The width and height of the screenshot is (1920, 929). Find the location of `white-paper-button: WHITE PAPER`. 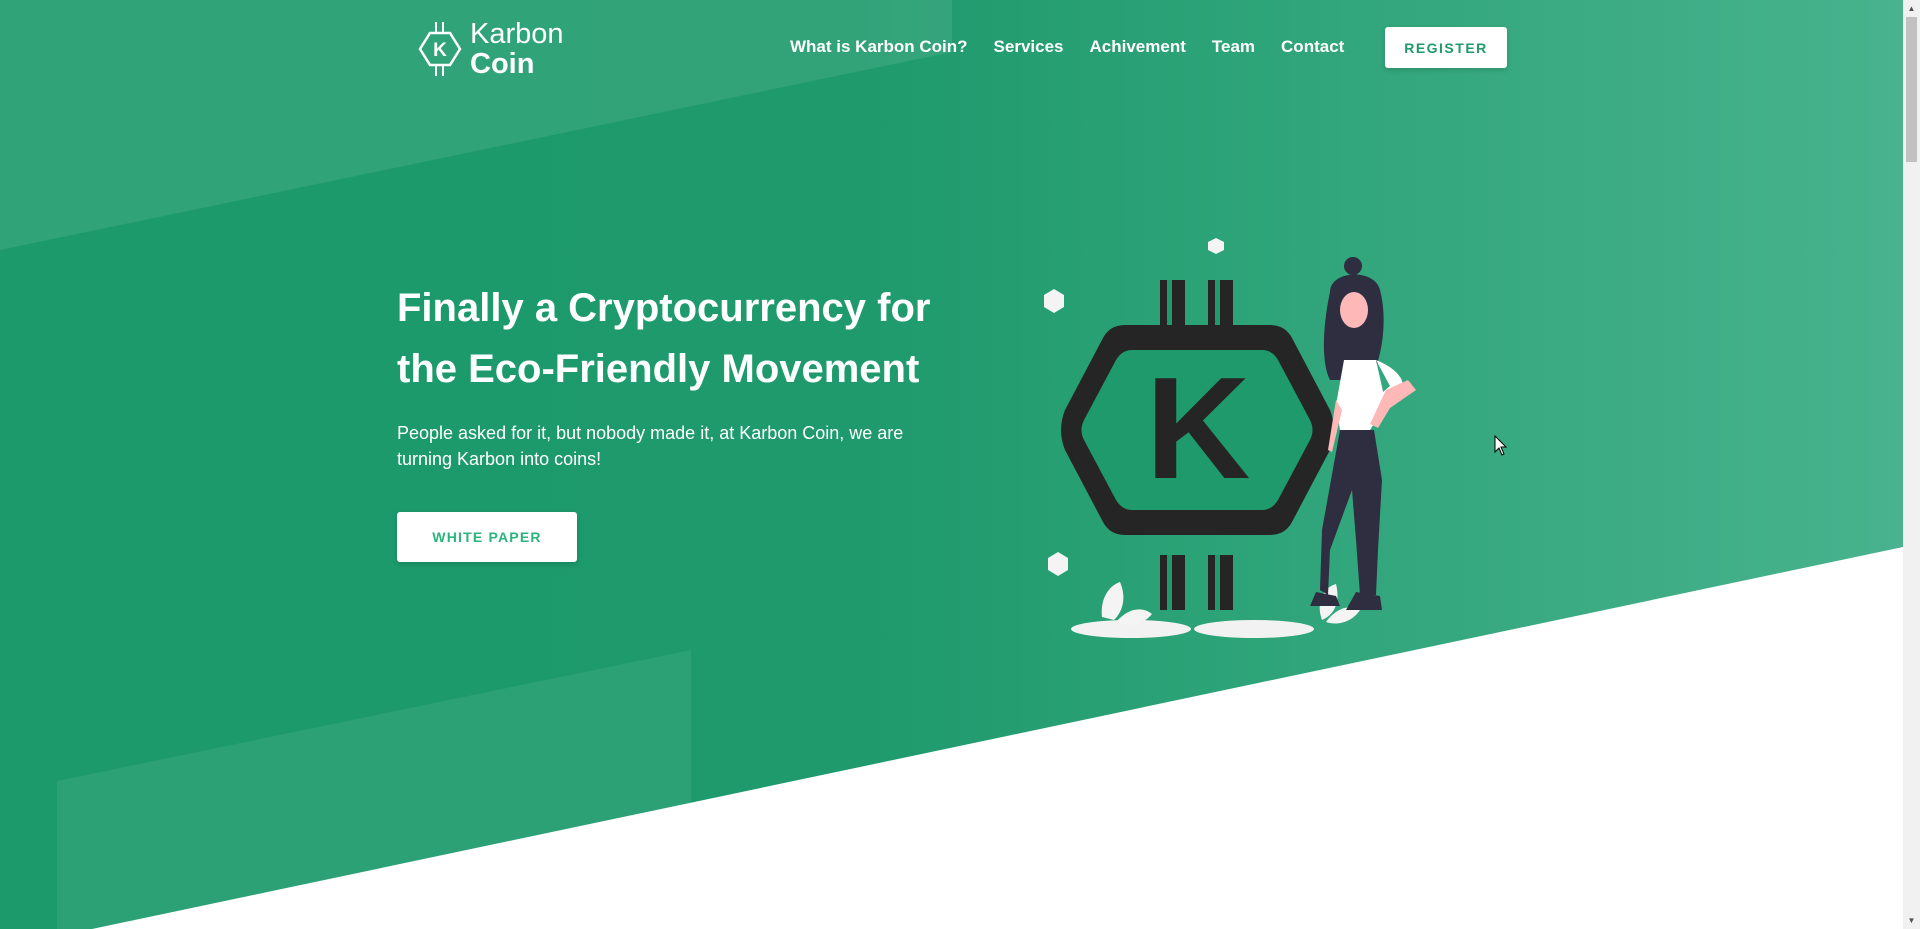

white-paper-button: WHITE PAPER is located at coordinates (487, 537).